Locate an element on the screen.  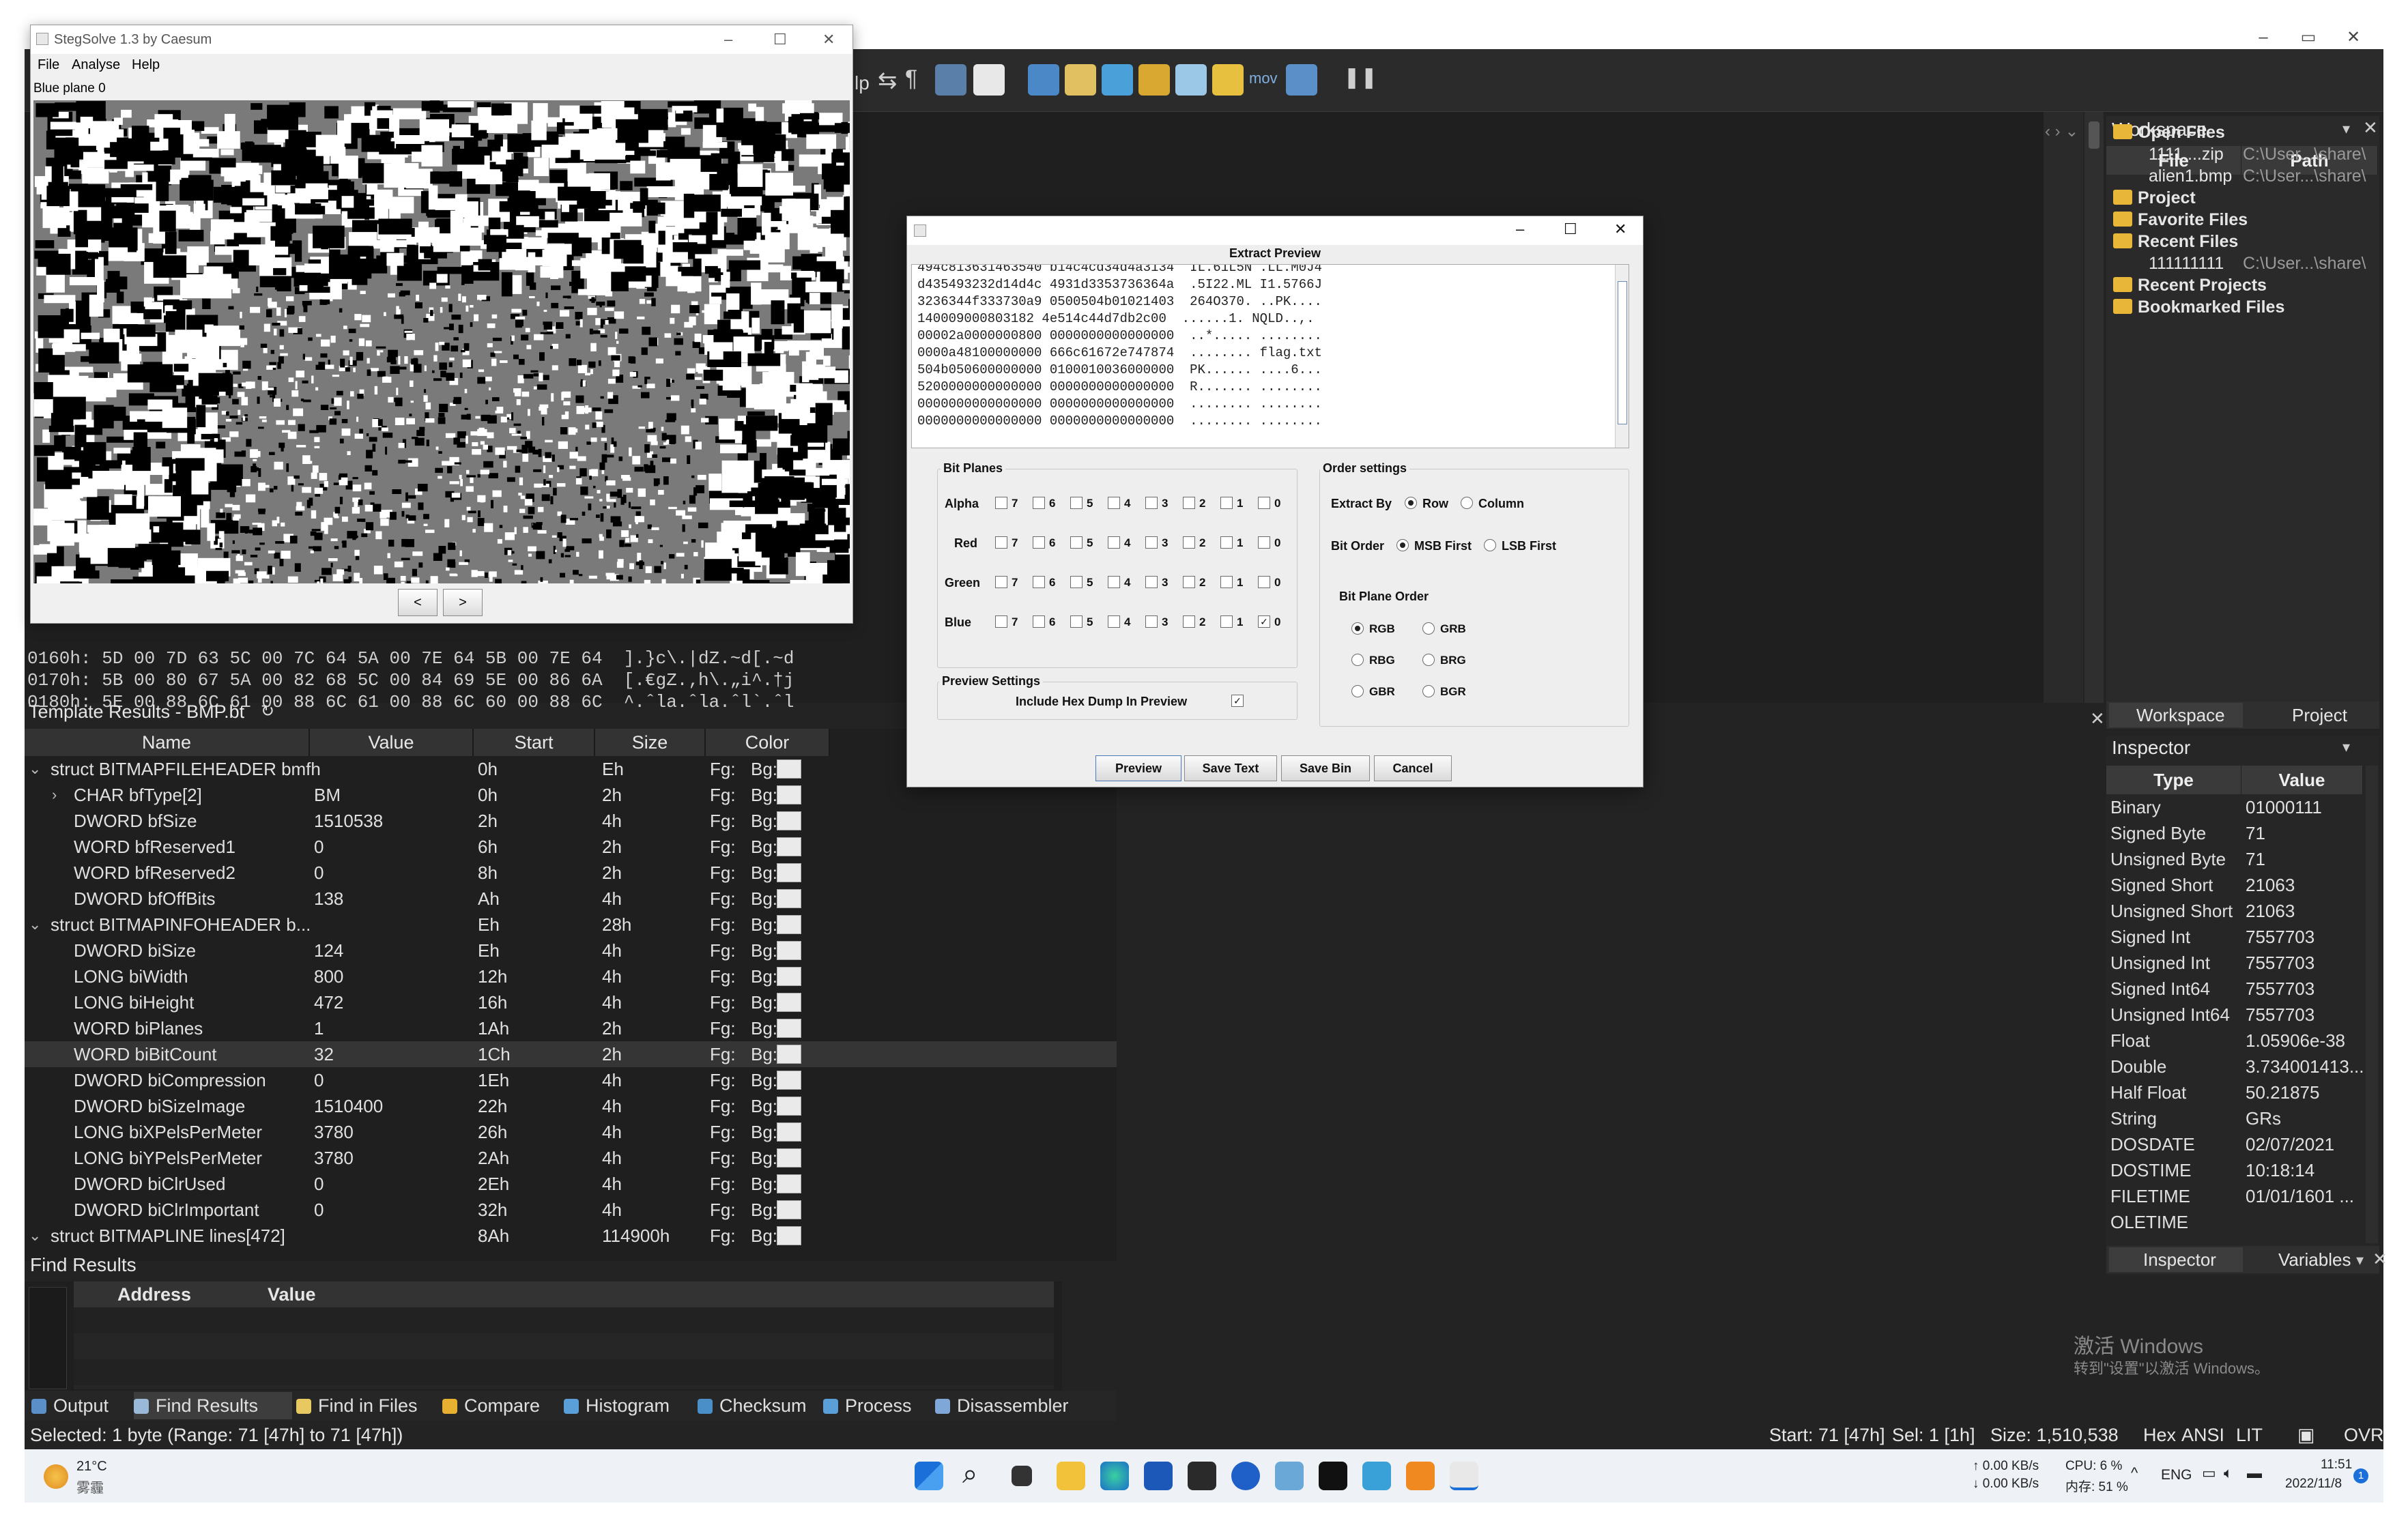
clock-date: 2022/11/8 is located at coordinates (2313, 1484).